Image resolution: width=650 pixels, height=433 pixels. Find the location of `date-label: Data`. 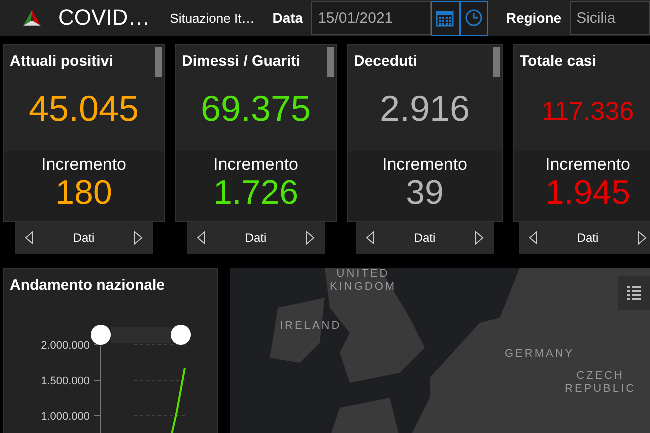

date-label: Data is located at coordinates (288, 18).